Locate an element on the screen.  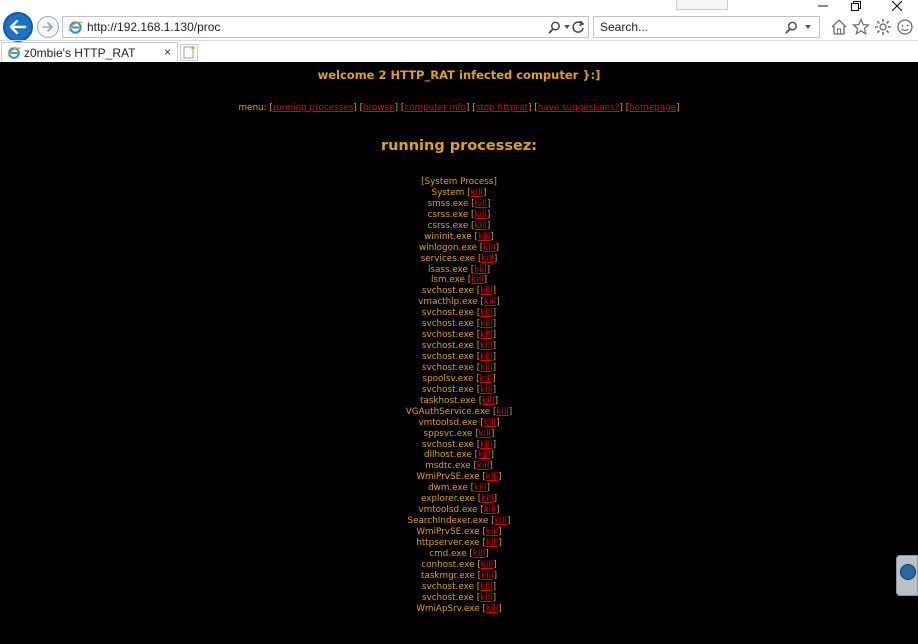
list-item: csrss.exe [kill] is located at coordinates (459, 226).